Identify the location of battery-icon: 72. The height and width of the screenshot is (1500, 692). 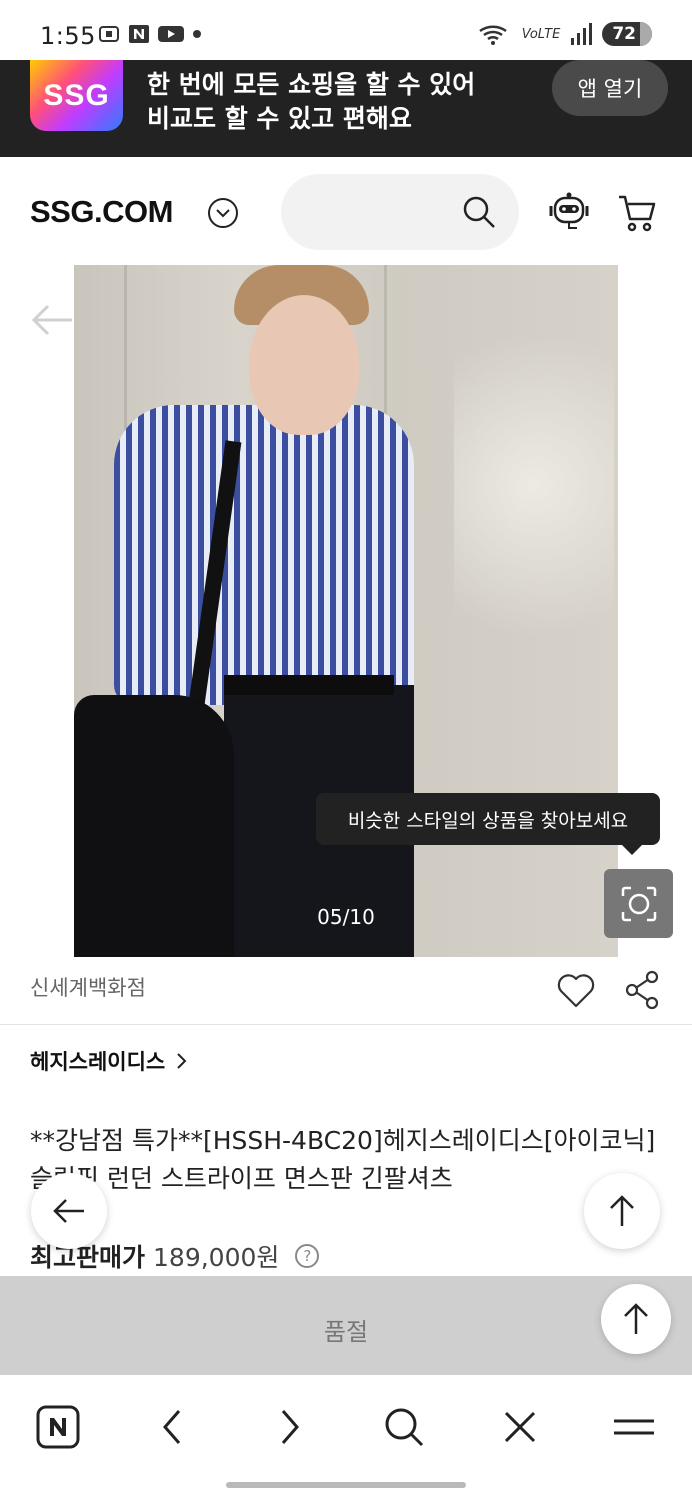
(627, 34).